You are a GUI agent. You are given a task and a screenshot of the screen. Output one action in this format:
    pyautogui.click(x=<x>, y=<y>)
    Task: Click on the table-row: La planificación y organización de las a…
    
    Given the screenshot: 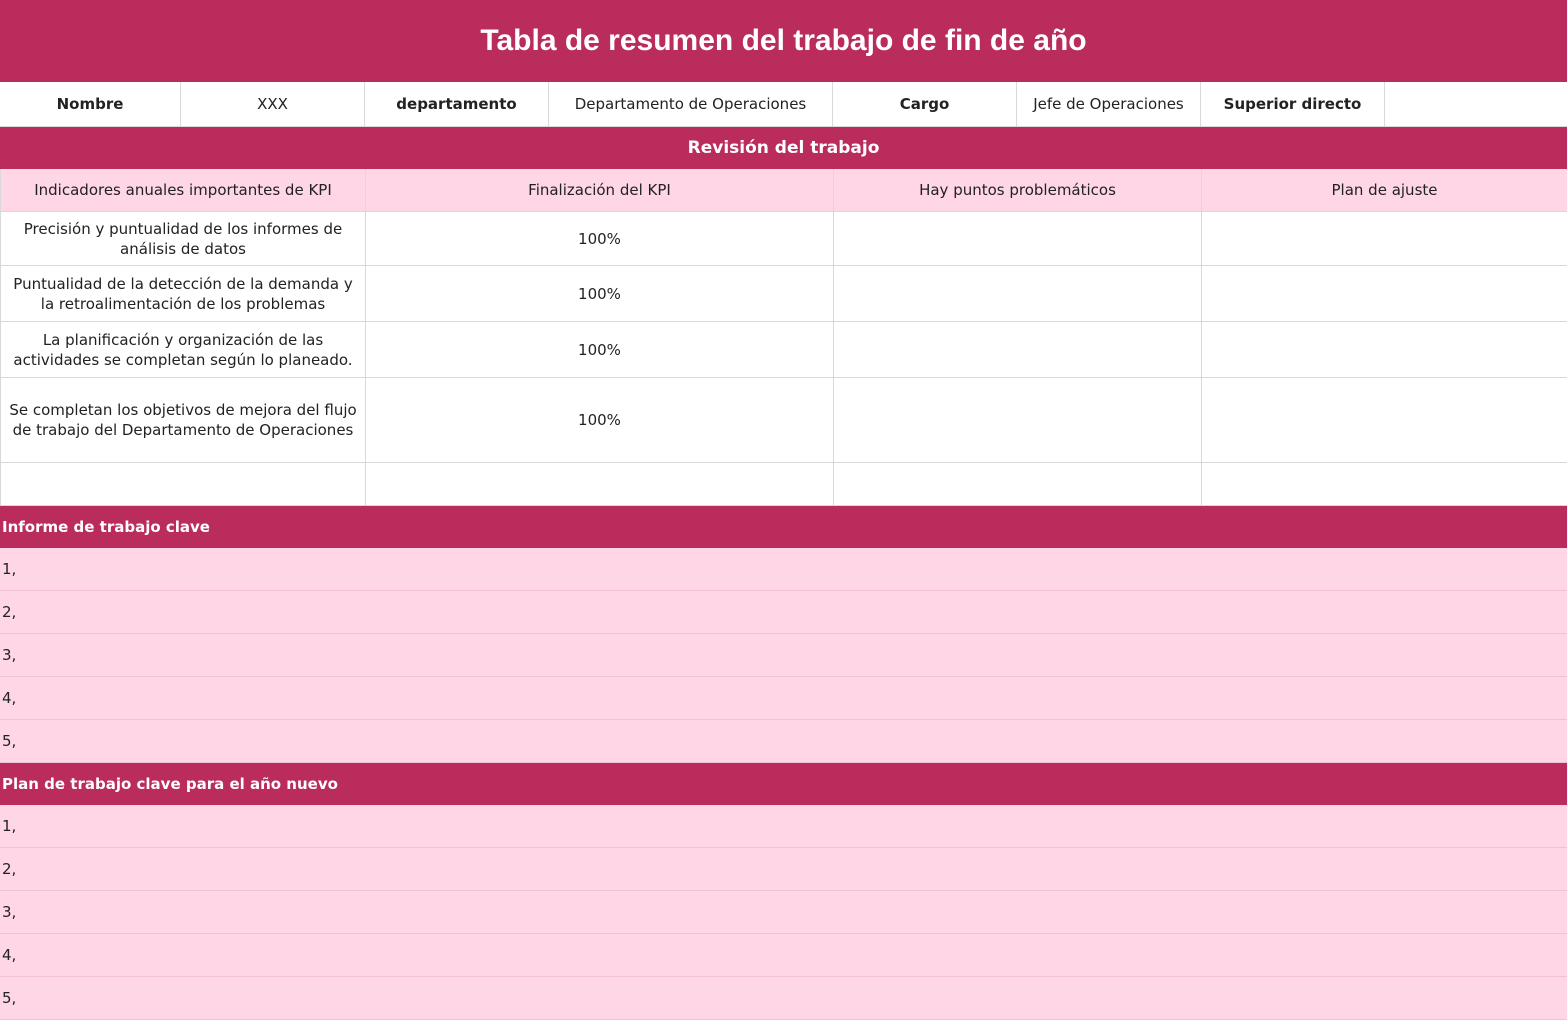 What is the action you would take?
    pyautogui.click(x=783, y=349)
    